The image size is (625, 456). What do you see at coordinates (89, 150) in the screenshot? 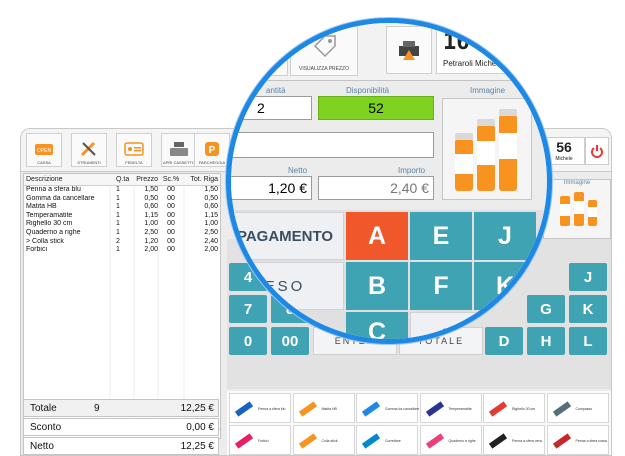
I see `tools-button: STRUMENTI` at bounding box center [89, 150].